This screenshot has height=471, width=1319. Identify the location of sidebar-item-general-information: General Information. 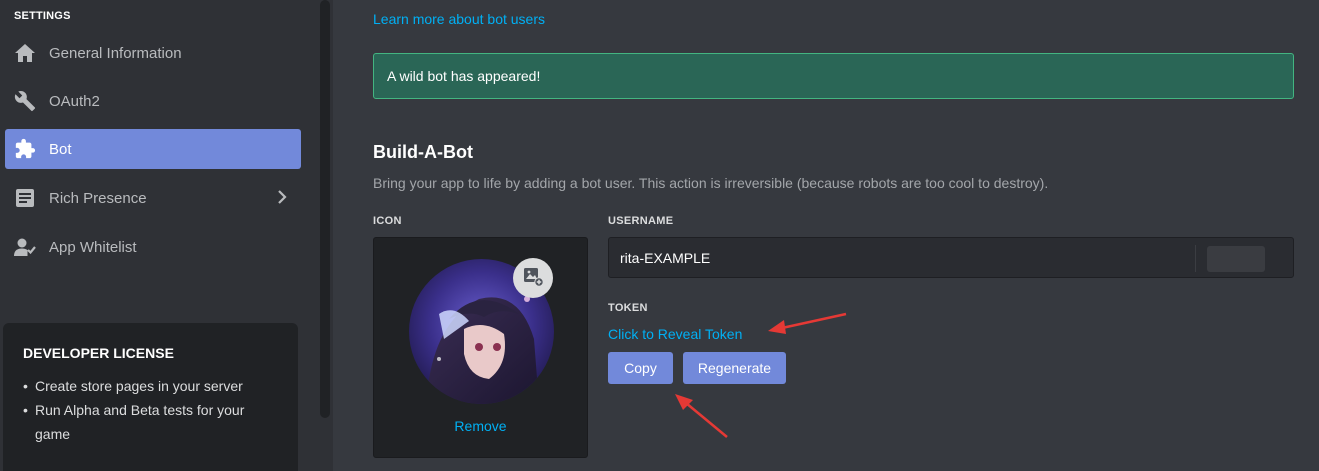
(153, 53).